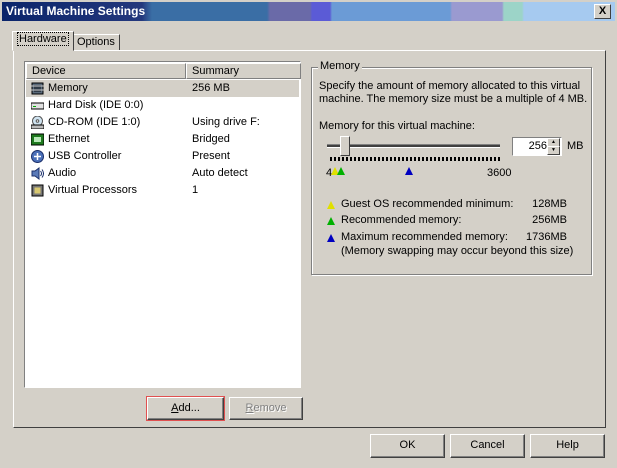 The image size is (617, 468). Describe the element at coordinates (553, 150) in the screenshot. I see `spin-down-button: ▼` at that location.